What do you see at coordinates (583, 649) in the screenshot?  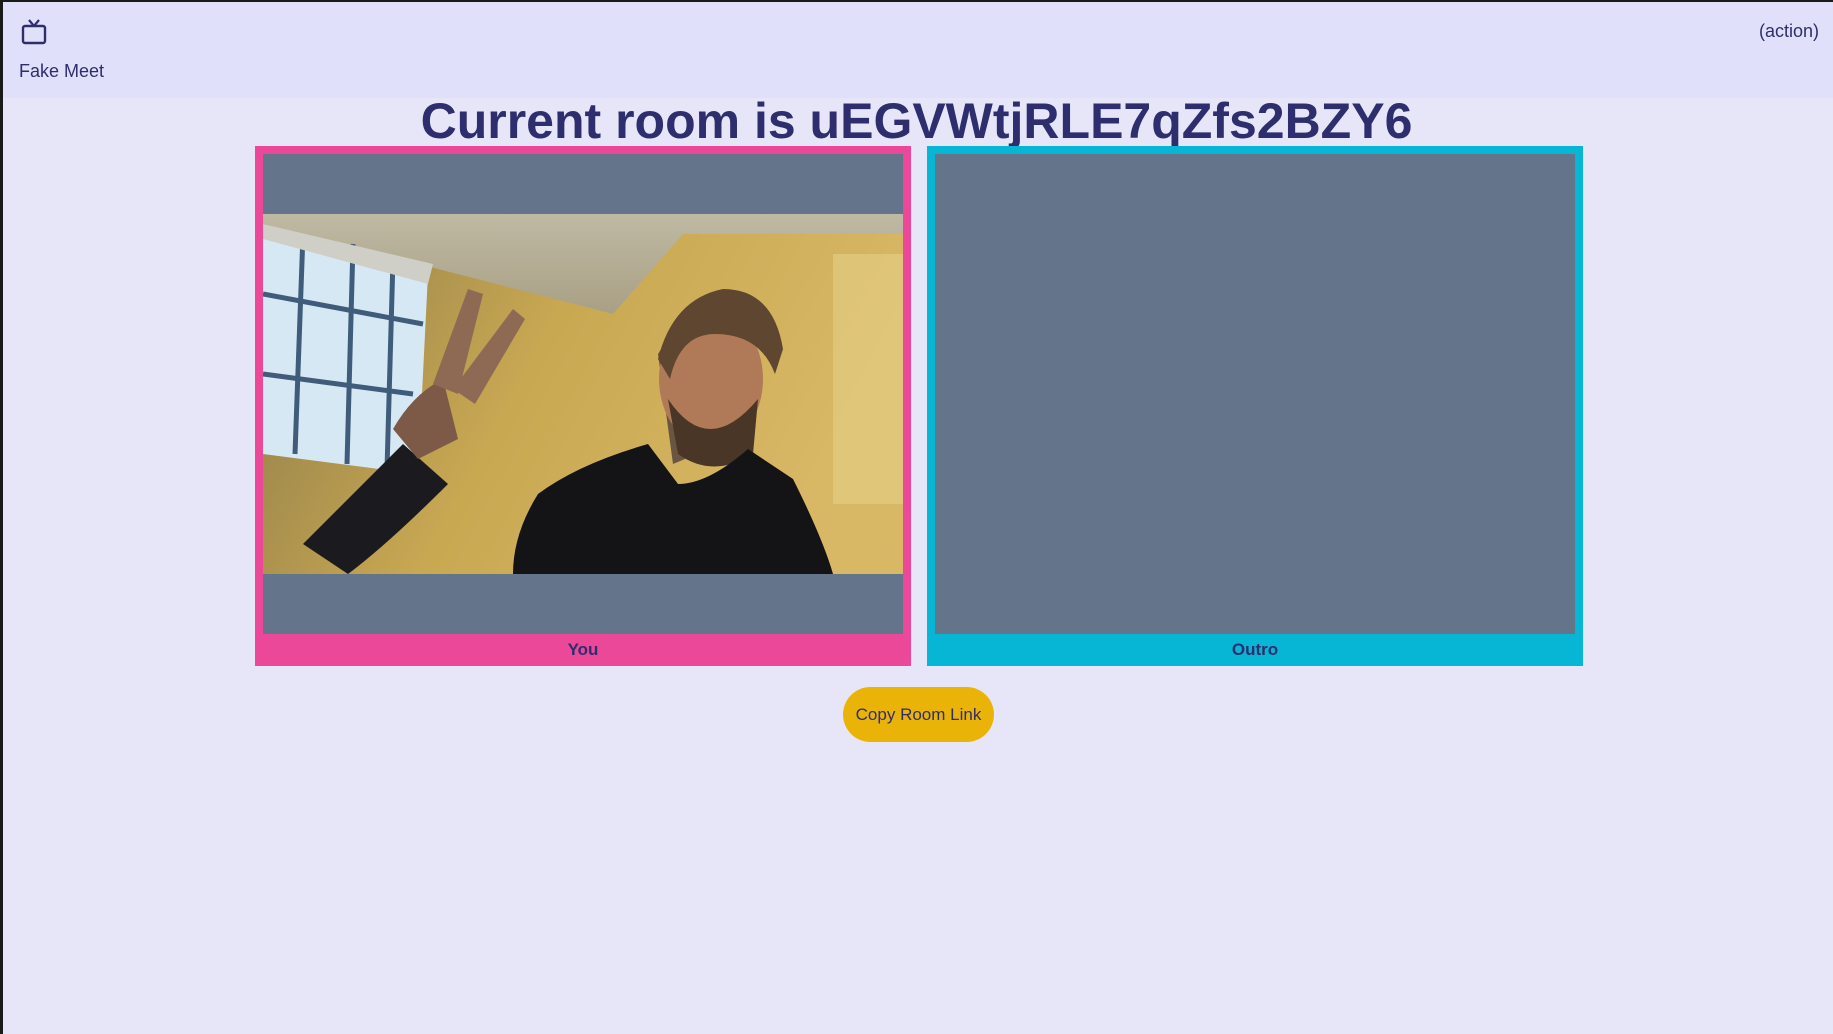 I see `participant-label: You` at bounding box center [583, 649].